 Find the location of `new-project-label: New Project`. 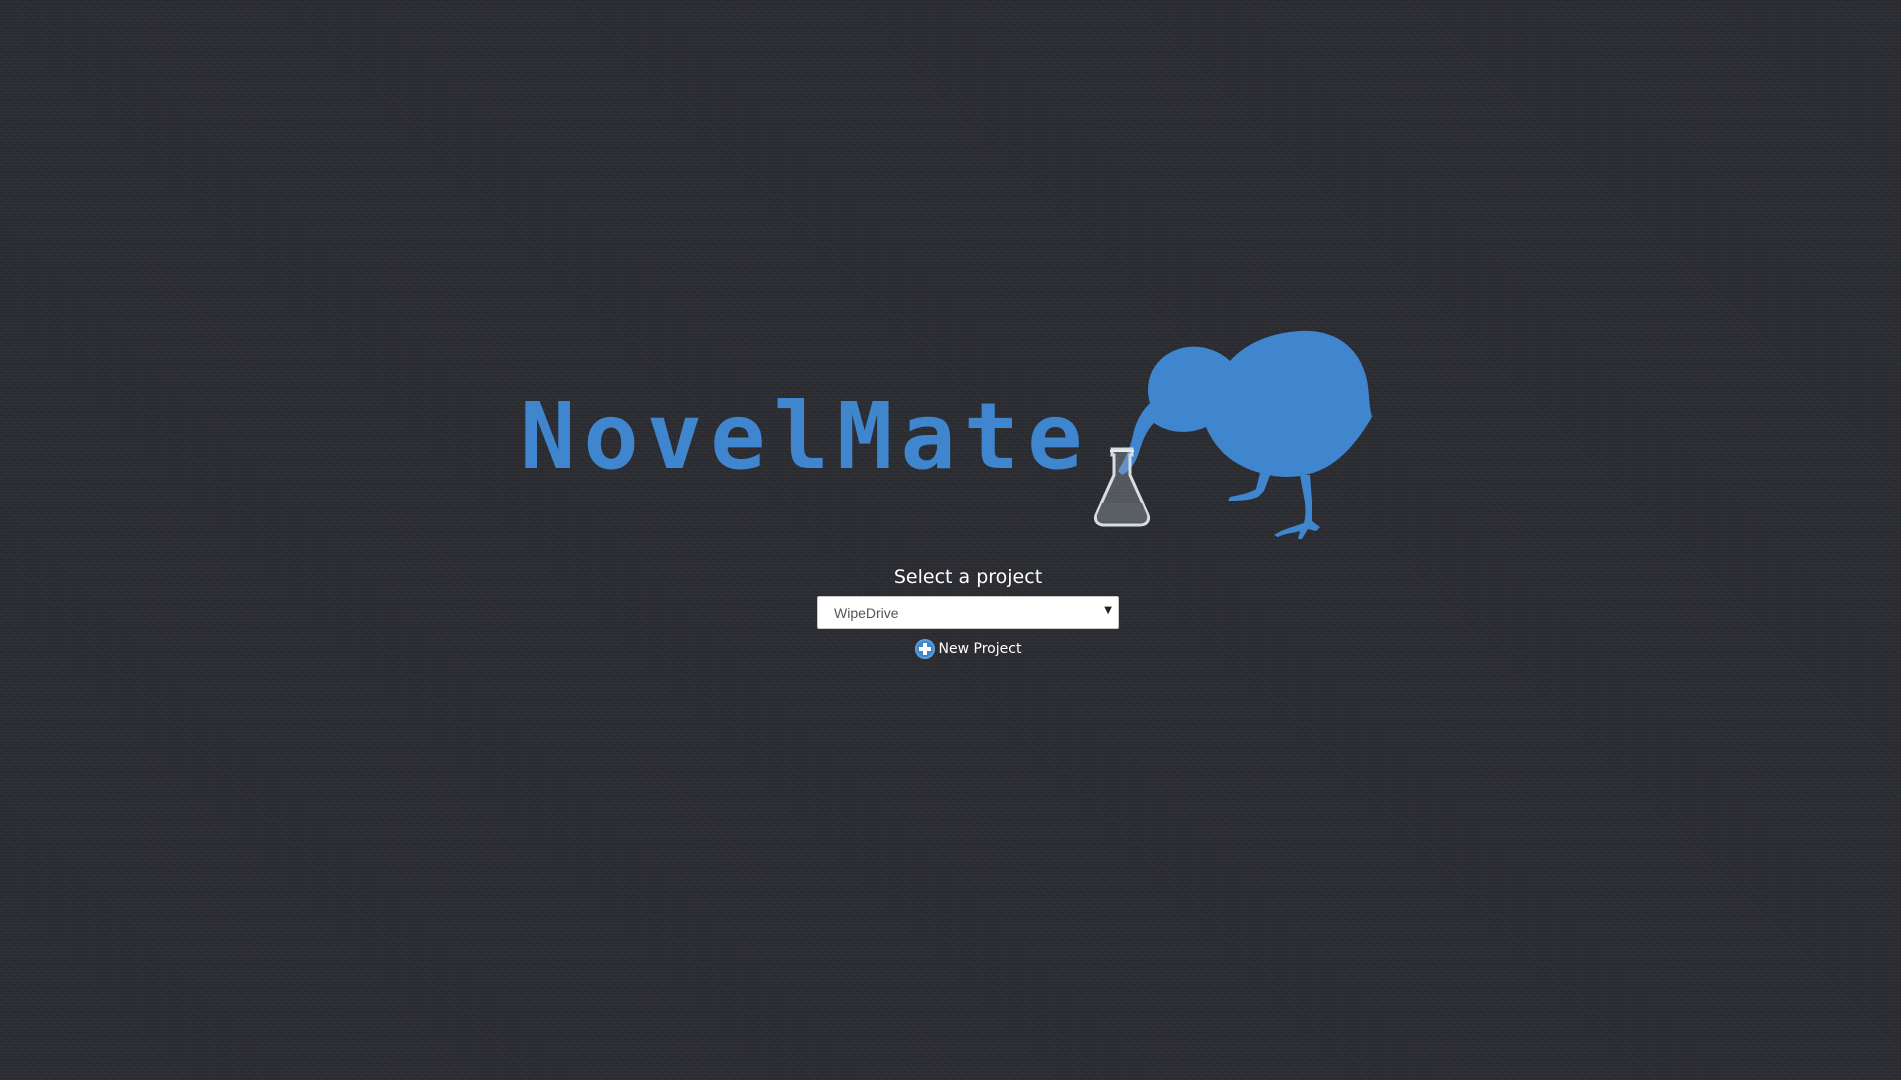

new-project-label: New Project is located at coordinates (980, 648).